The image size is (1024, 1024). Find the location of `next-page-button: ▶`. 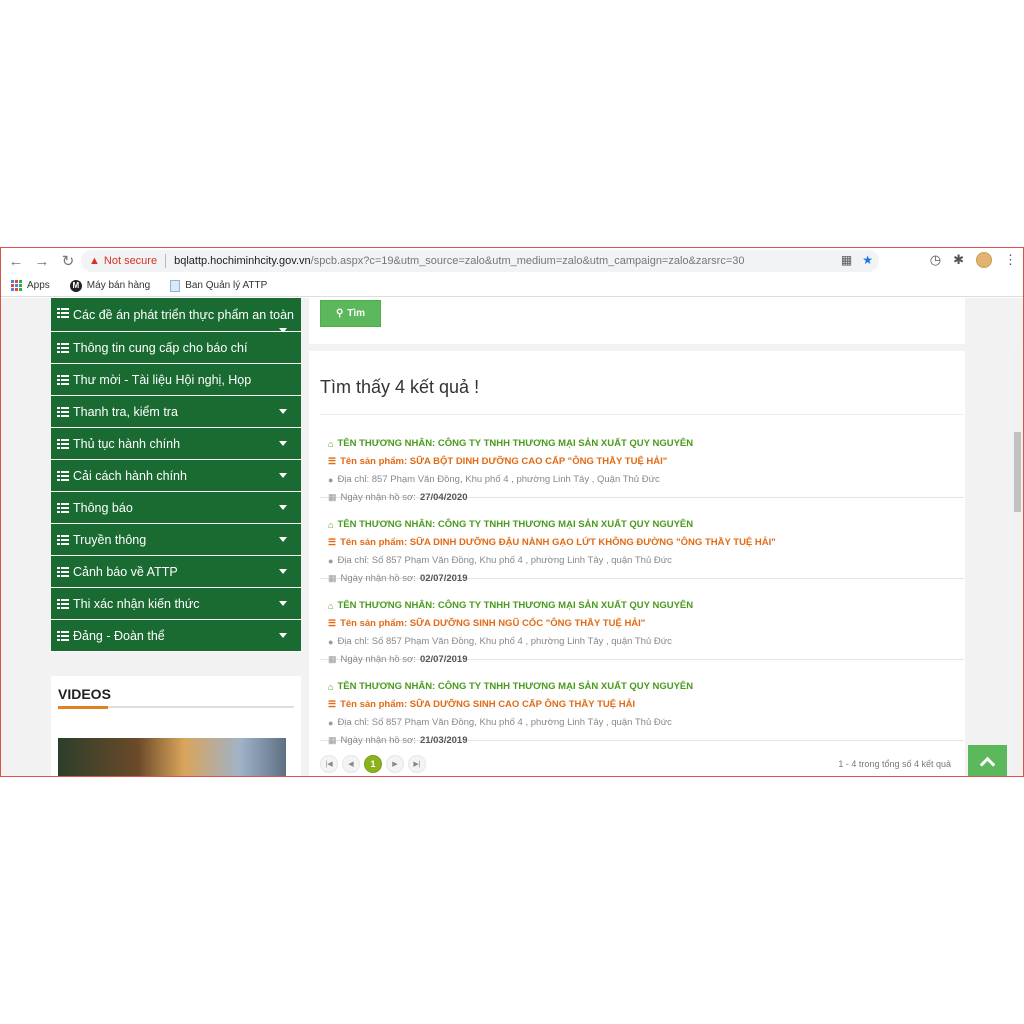

next-page-button: ▶ is located at coordinates (395, 764).